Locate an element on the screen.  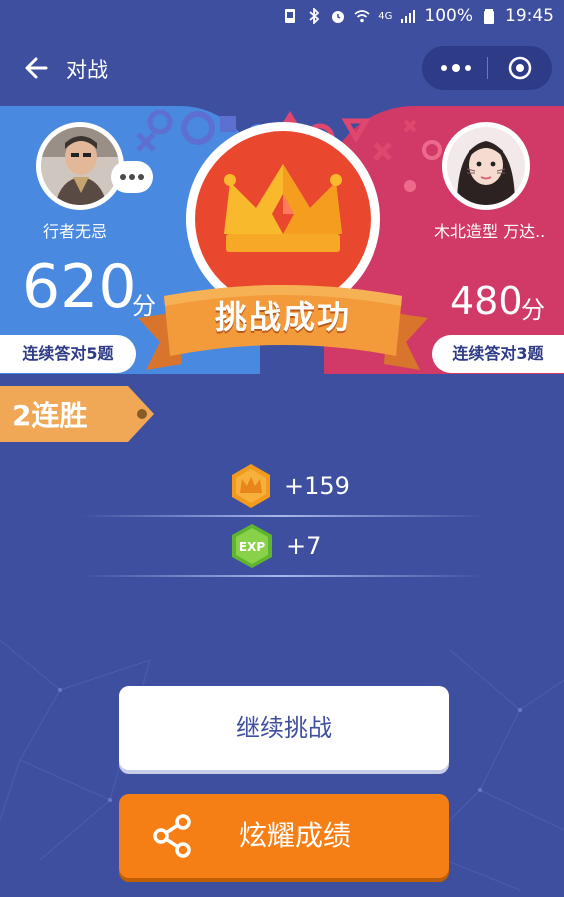
coin-reward: +159 is located at coordinates (328, 486).